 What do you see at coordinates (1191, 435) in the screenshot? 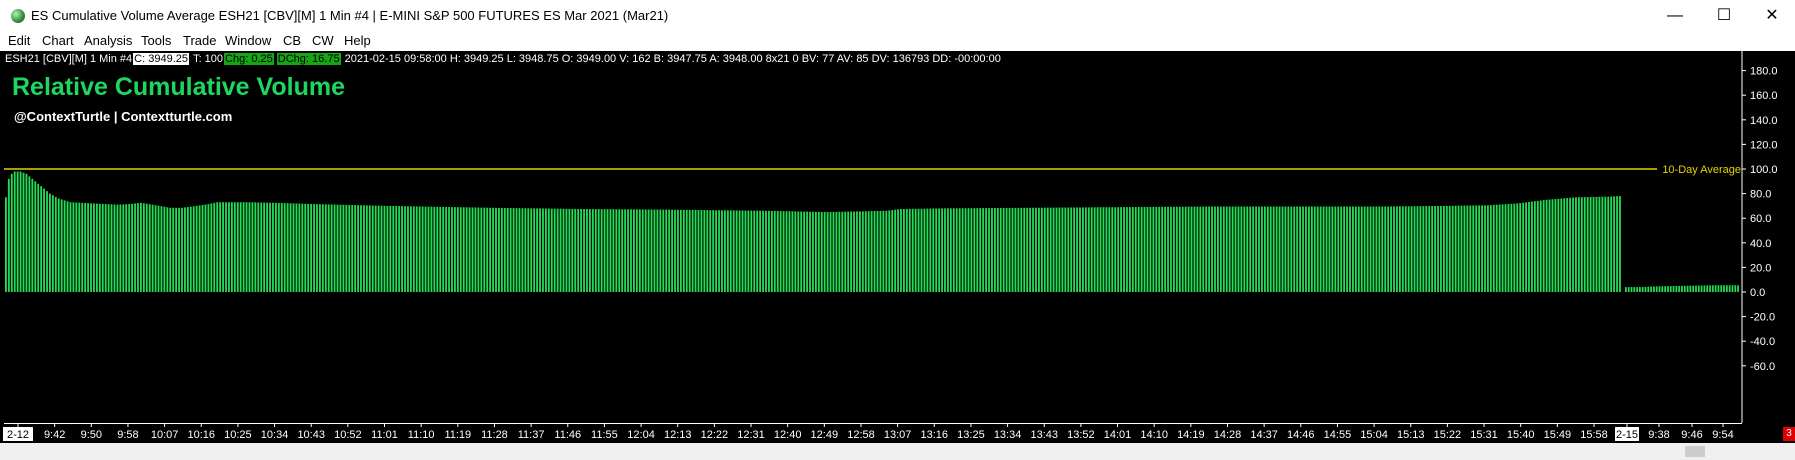
I see `x-tick-label: 14:19` at bounding box center [1191, 435].